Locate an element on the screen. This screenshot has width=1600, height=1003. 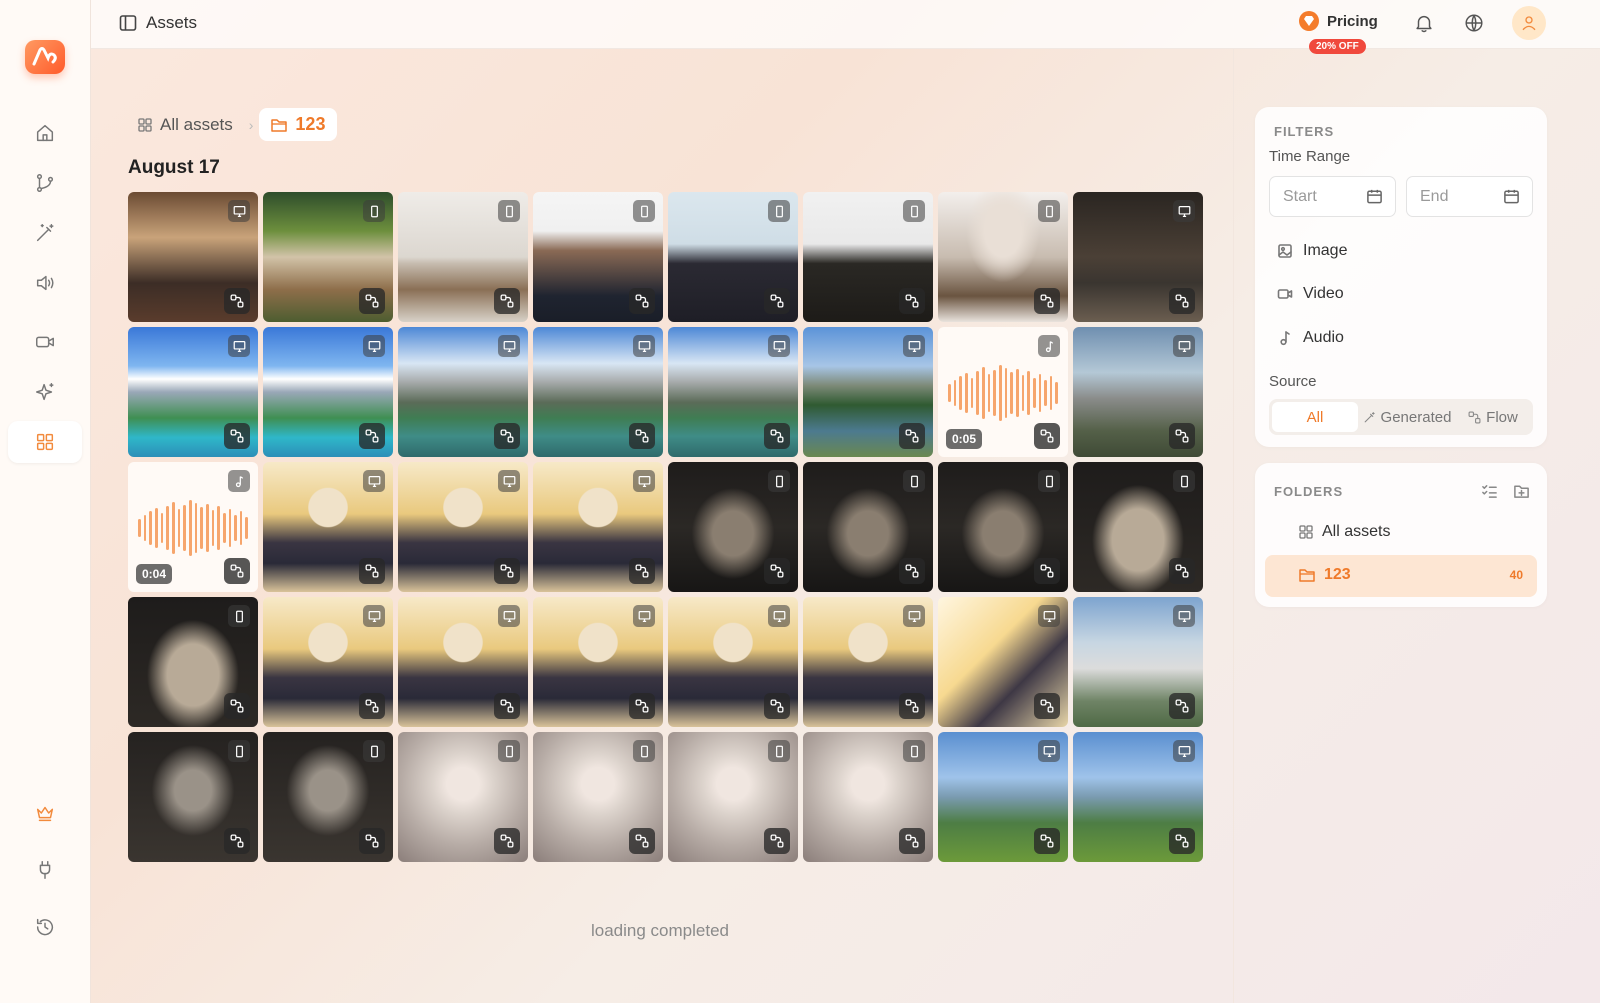
sidebar-item-magic is located at coordinates (45, 233).